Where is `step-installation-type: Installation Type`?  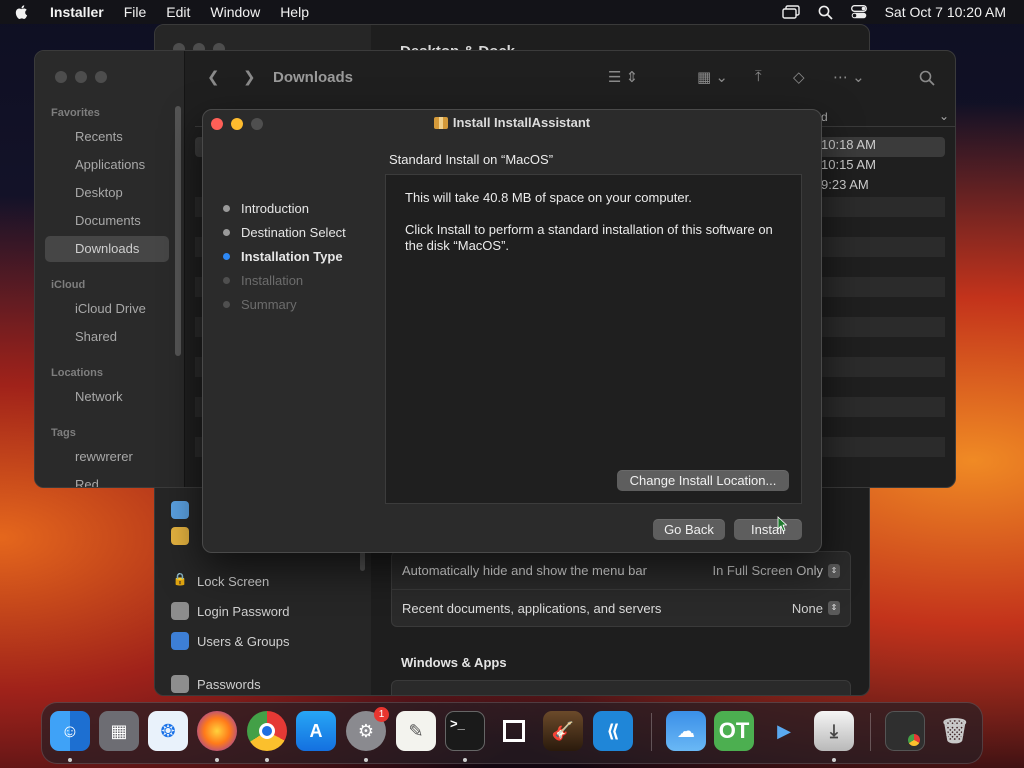 step-installation-type: Installation Type is located at coordinates (284, 256).